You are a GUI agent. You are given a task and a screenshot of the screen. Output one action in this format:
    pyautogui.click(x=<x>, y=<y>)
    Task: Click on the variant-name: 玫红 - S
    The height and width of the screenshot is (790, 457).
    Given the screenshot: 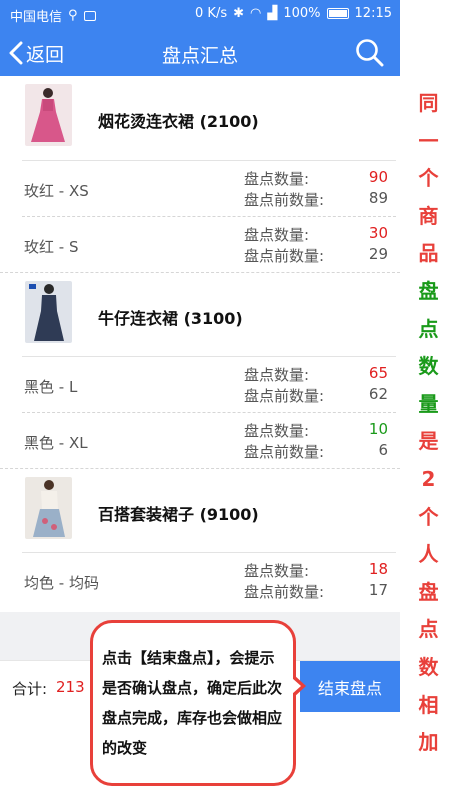 What is the action you would take?
    pyautogui.click(x=51, y=247)
    